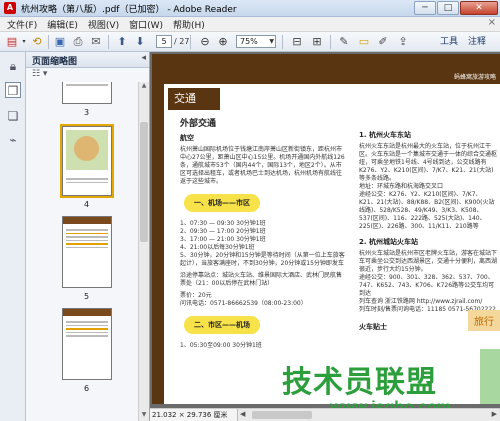 Image resolution: width=500 pixels, height=421 pixels. What do you see at coordinates (325, 414) in the screenshot?
I see `horizontal-scrollbar: 21.032 × 29.736 厘米 ◀ ▶` at bounding box center [325, 414].